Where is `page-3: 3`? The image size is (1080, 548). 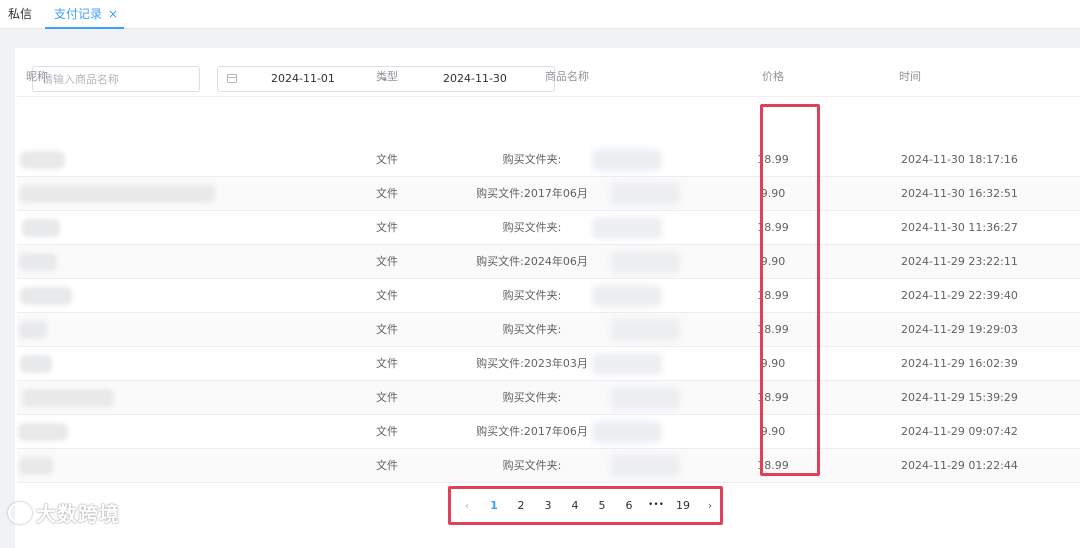 page-3: 3 is located at coordinates (548, 505).